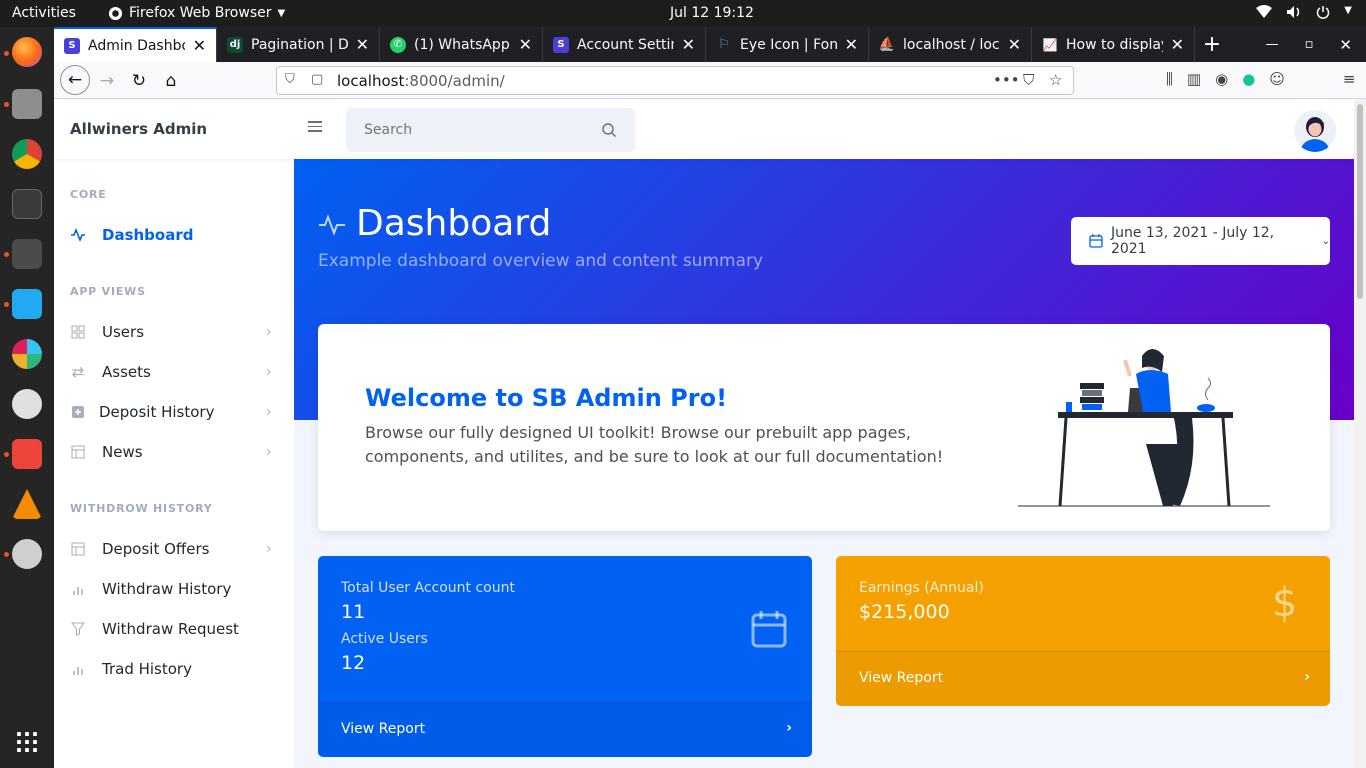  I want to click on firefox-icon, so click(115, 13).